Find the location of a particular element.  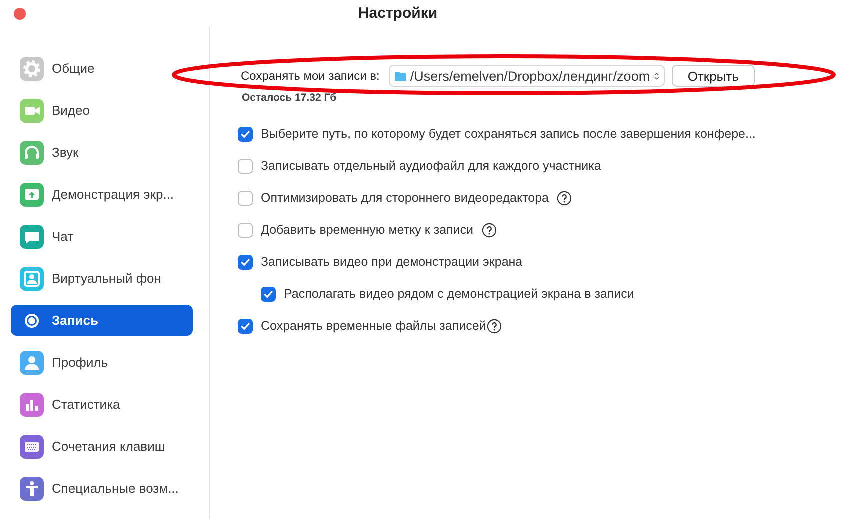

sidebar-item: Общие is located at coordinates (102, 68).